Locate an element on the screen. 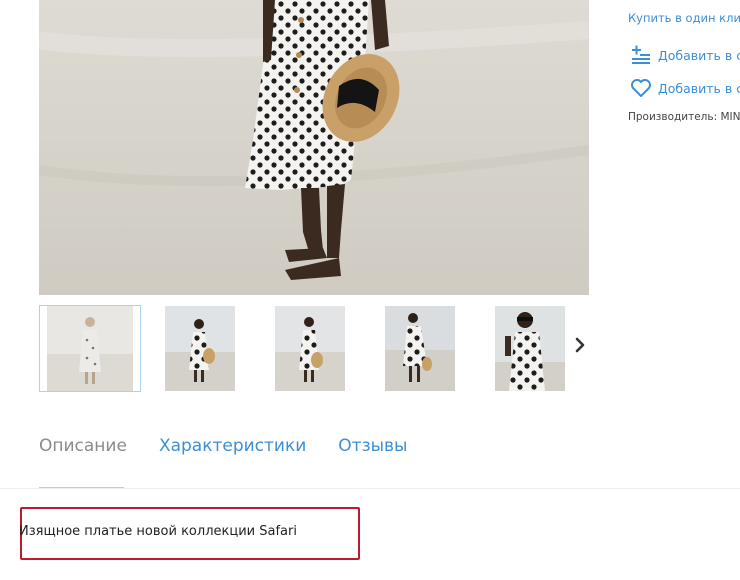 Image resolution: width=740 pixels, height=580 pixels. tab-specifications: Характеристики is located at coordinates (232, 447).